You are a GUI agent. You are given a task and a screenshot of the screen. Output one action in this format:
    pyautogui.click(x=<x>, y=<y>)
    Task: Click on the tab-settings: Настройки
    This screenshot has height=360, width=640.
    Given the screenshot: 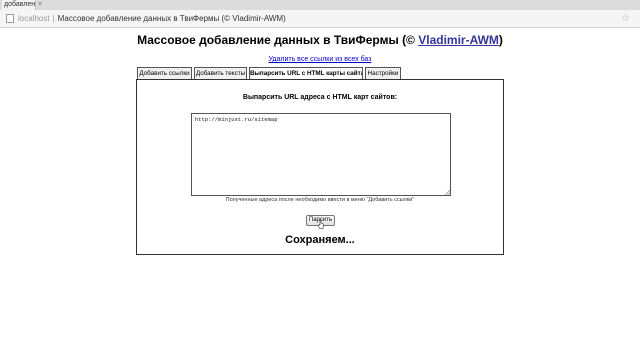 What is the action you would take?
    pyautogui.click(x=383, y=73)
    